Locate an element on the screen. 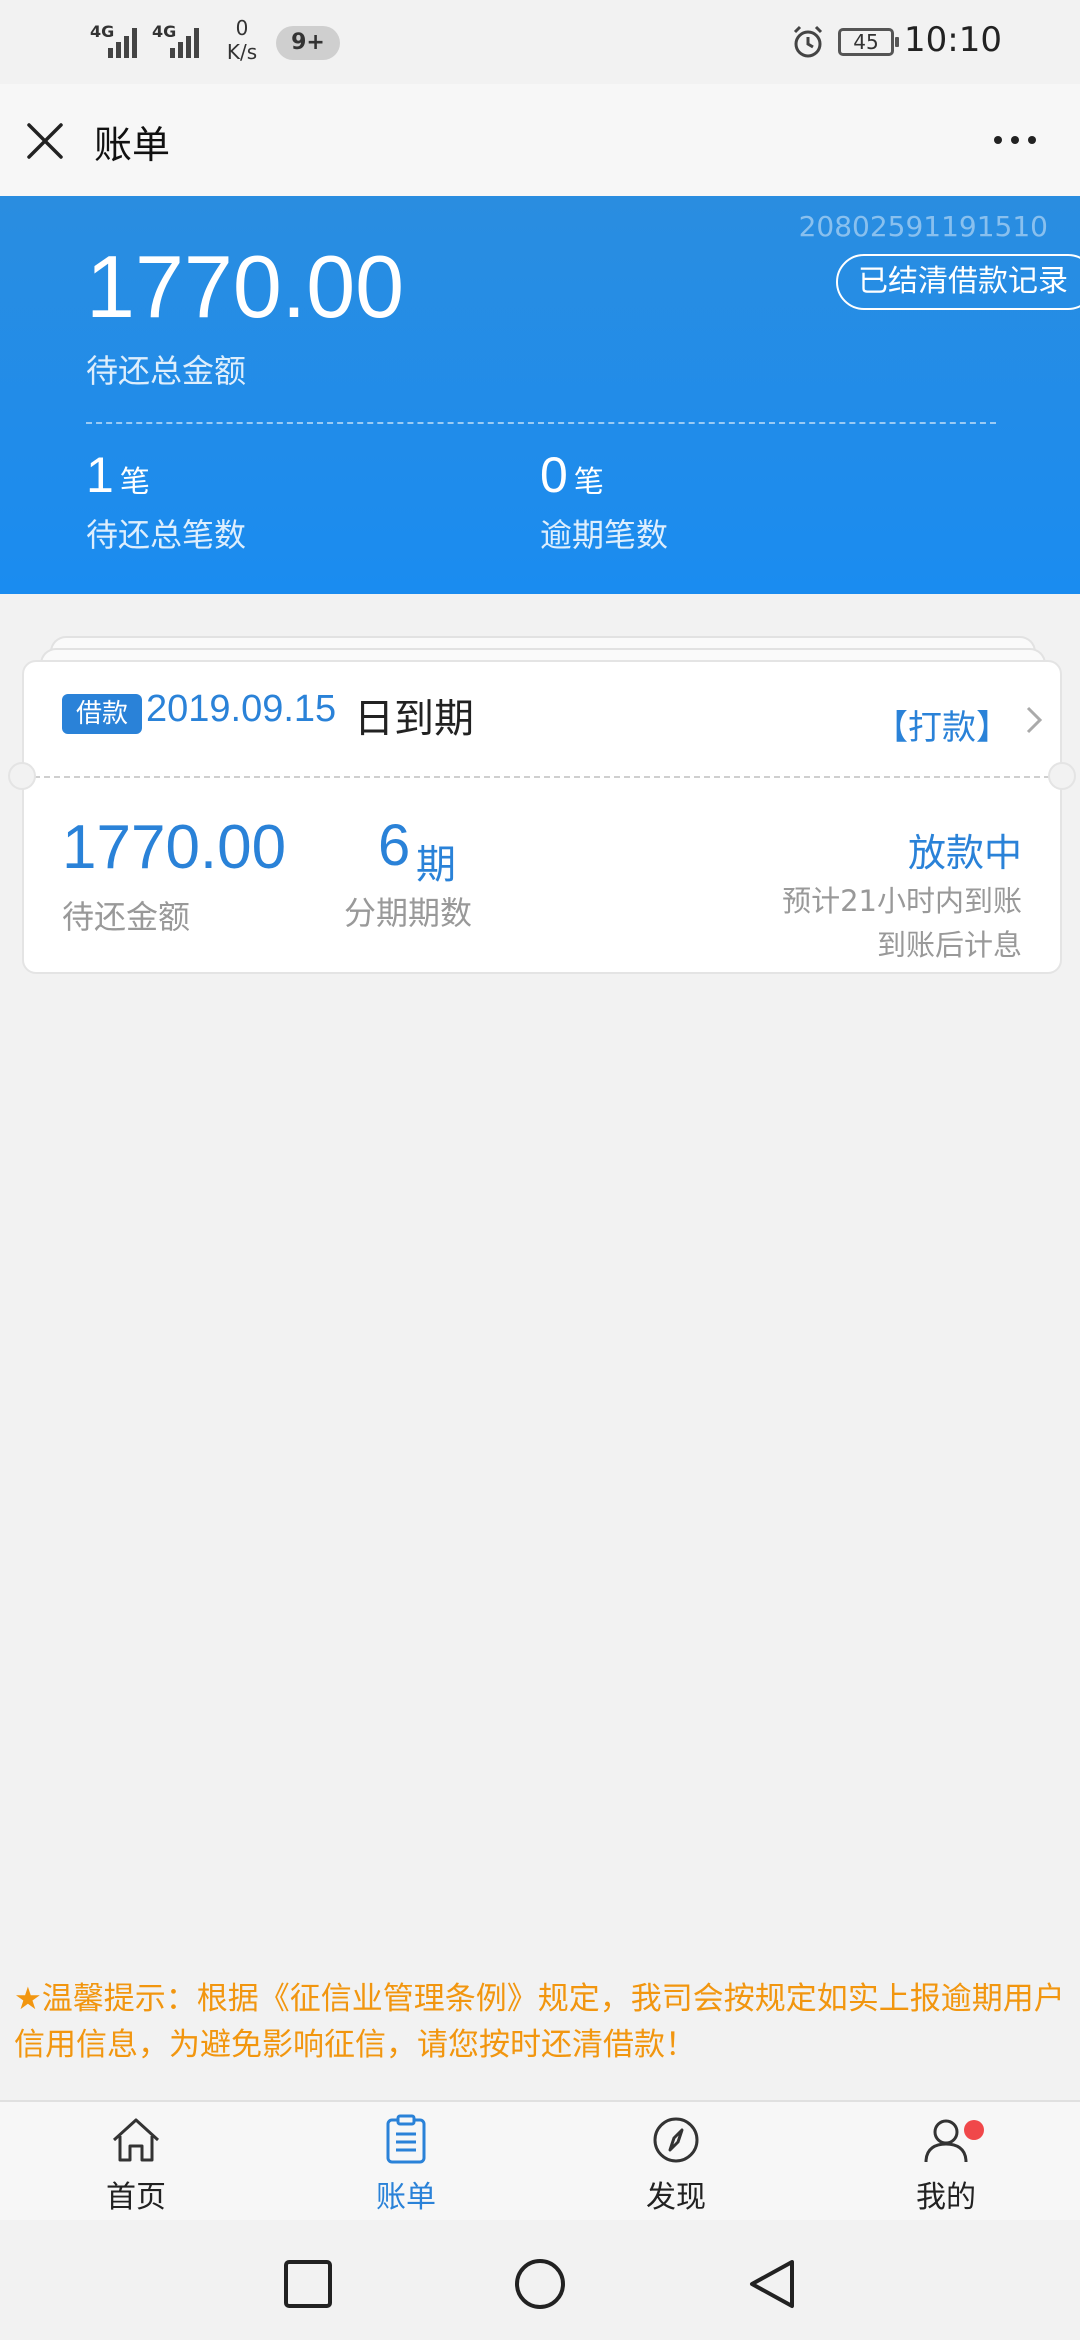 This screenshot has height=2340, width=1080. tab-discover-label: 发现 is located at coordinates (676, 2197).